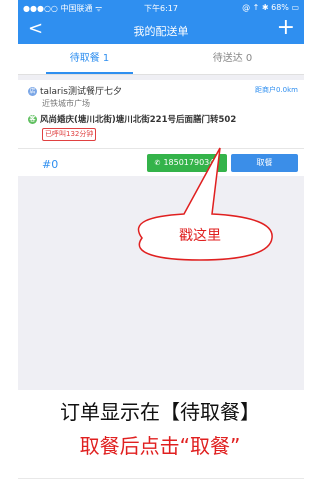 This screenshot has height=495, width=320. Describe the element at coordinates (161, 8) in the screenshot. I see `status-bar: ●●●○○ 中国联通 ᯤ 下午6:17 @ ↑ ✱ 68% ▭` at that location.